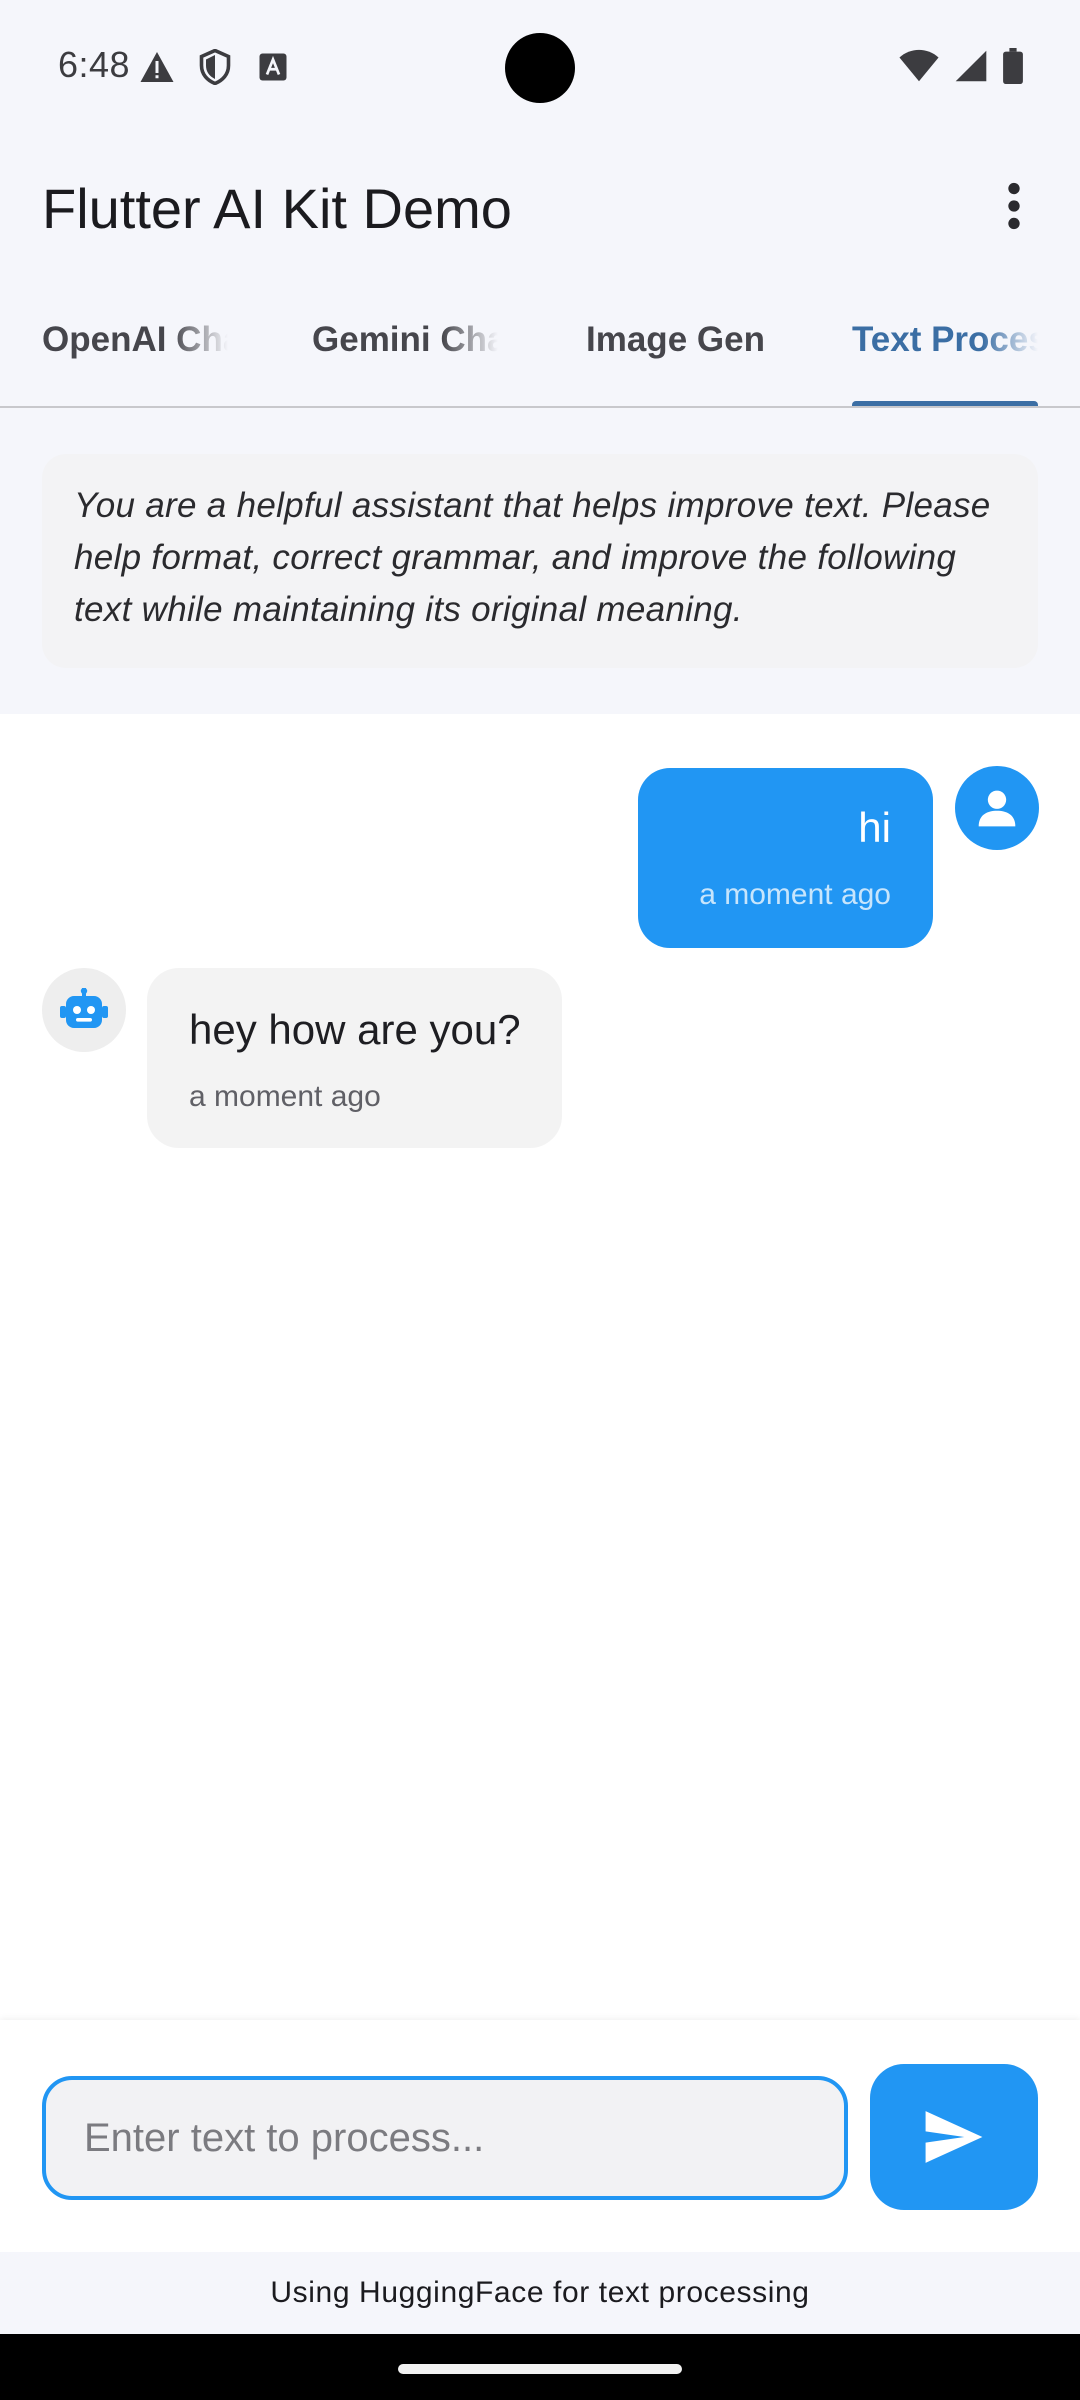 The height and width of the screenshot is (2400, 1080). I want to click on shield-icon, so click(215, 67).